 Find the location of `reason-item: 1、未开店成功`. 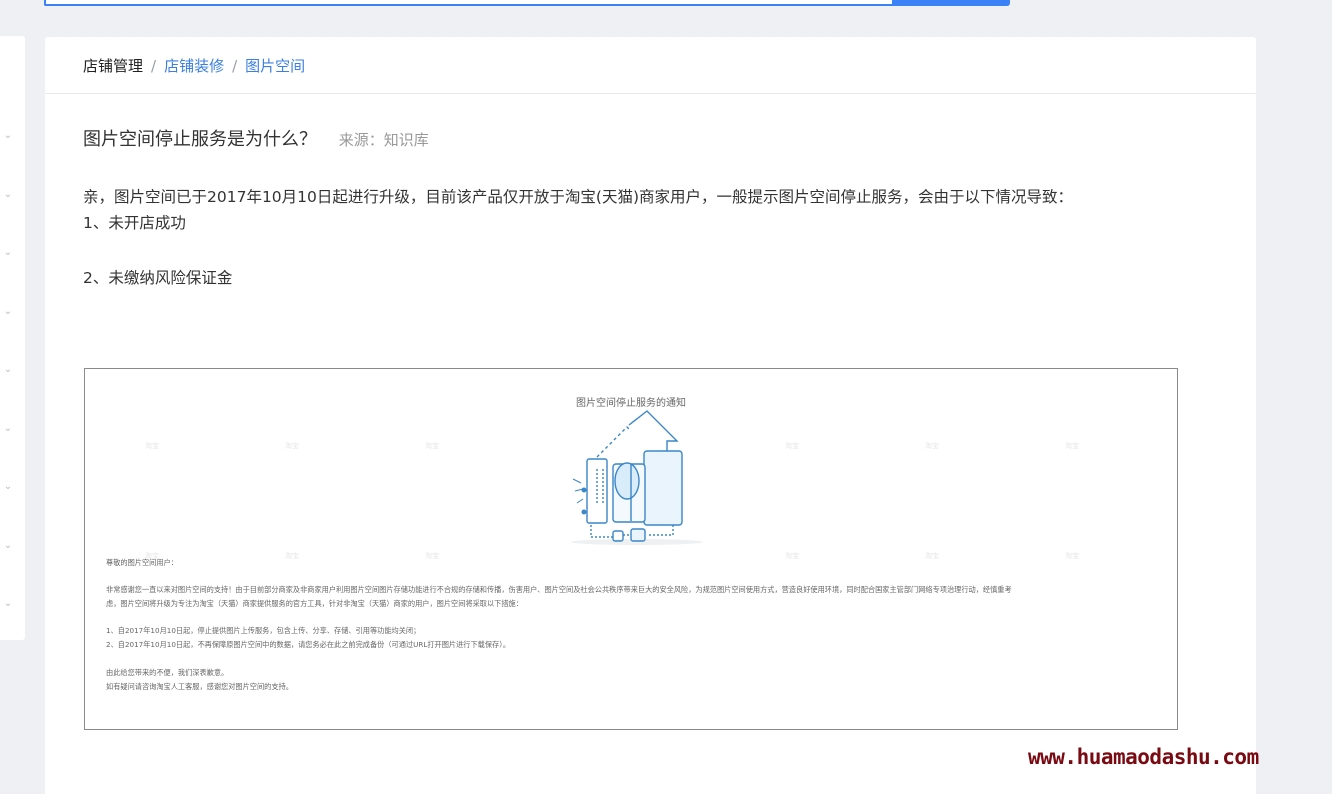

reason-item: 1、未开店成功 is located at coordinates (134, 223).